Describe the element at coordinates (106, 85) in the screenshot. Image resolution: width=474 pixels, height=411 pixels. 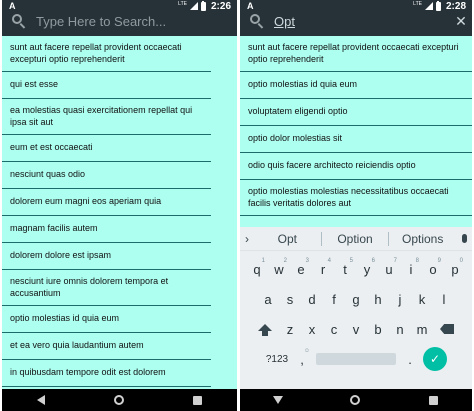
I see `list-item: qui est esse` at that location.